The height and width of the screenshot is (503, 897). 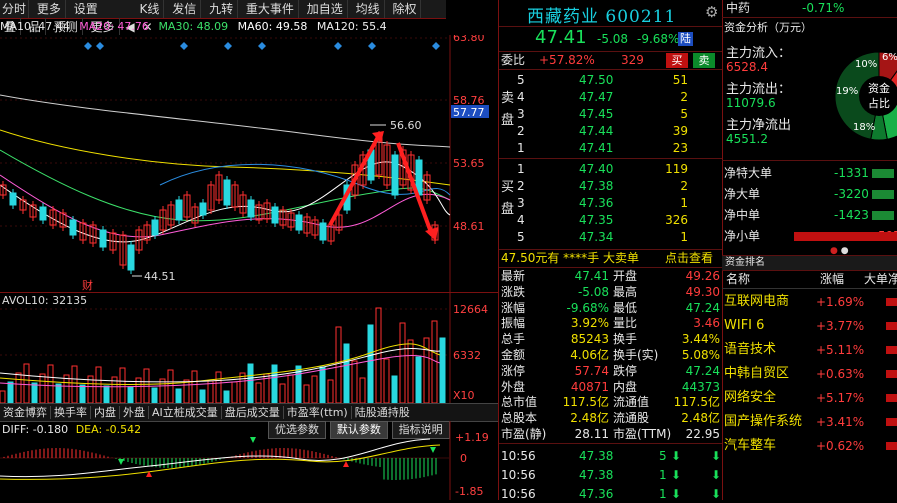 I want to click on tab-ai-volume: AI立桩成交量, so click(x=185, y=412).